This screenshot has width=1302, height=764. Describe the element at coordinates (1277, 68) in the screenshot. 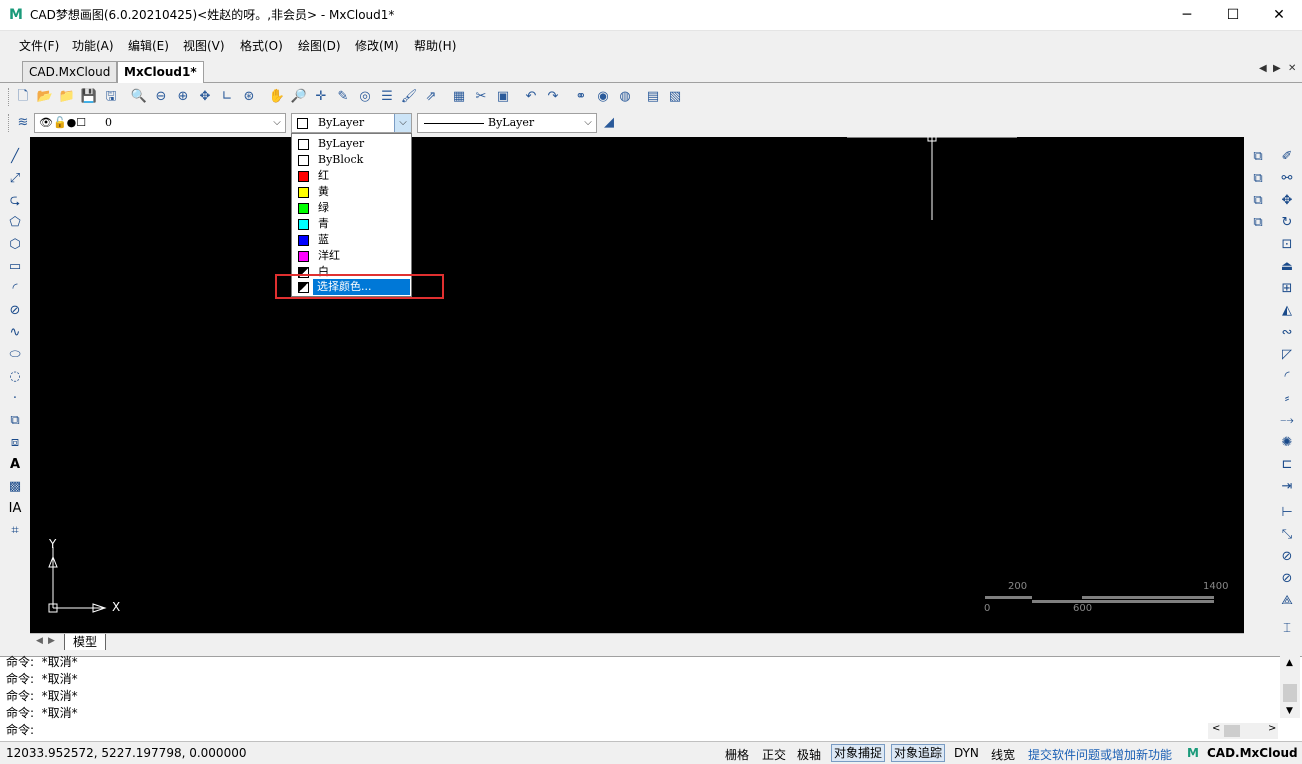

I see `tab-next-icon: ▶` at that location.